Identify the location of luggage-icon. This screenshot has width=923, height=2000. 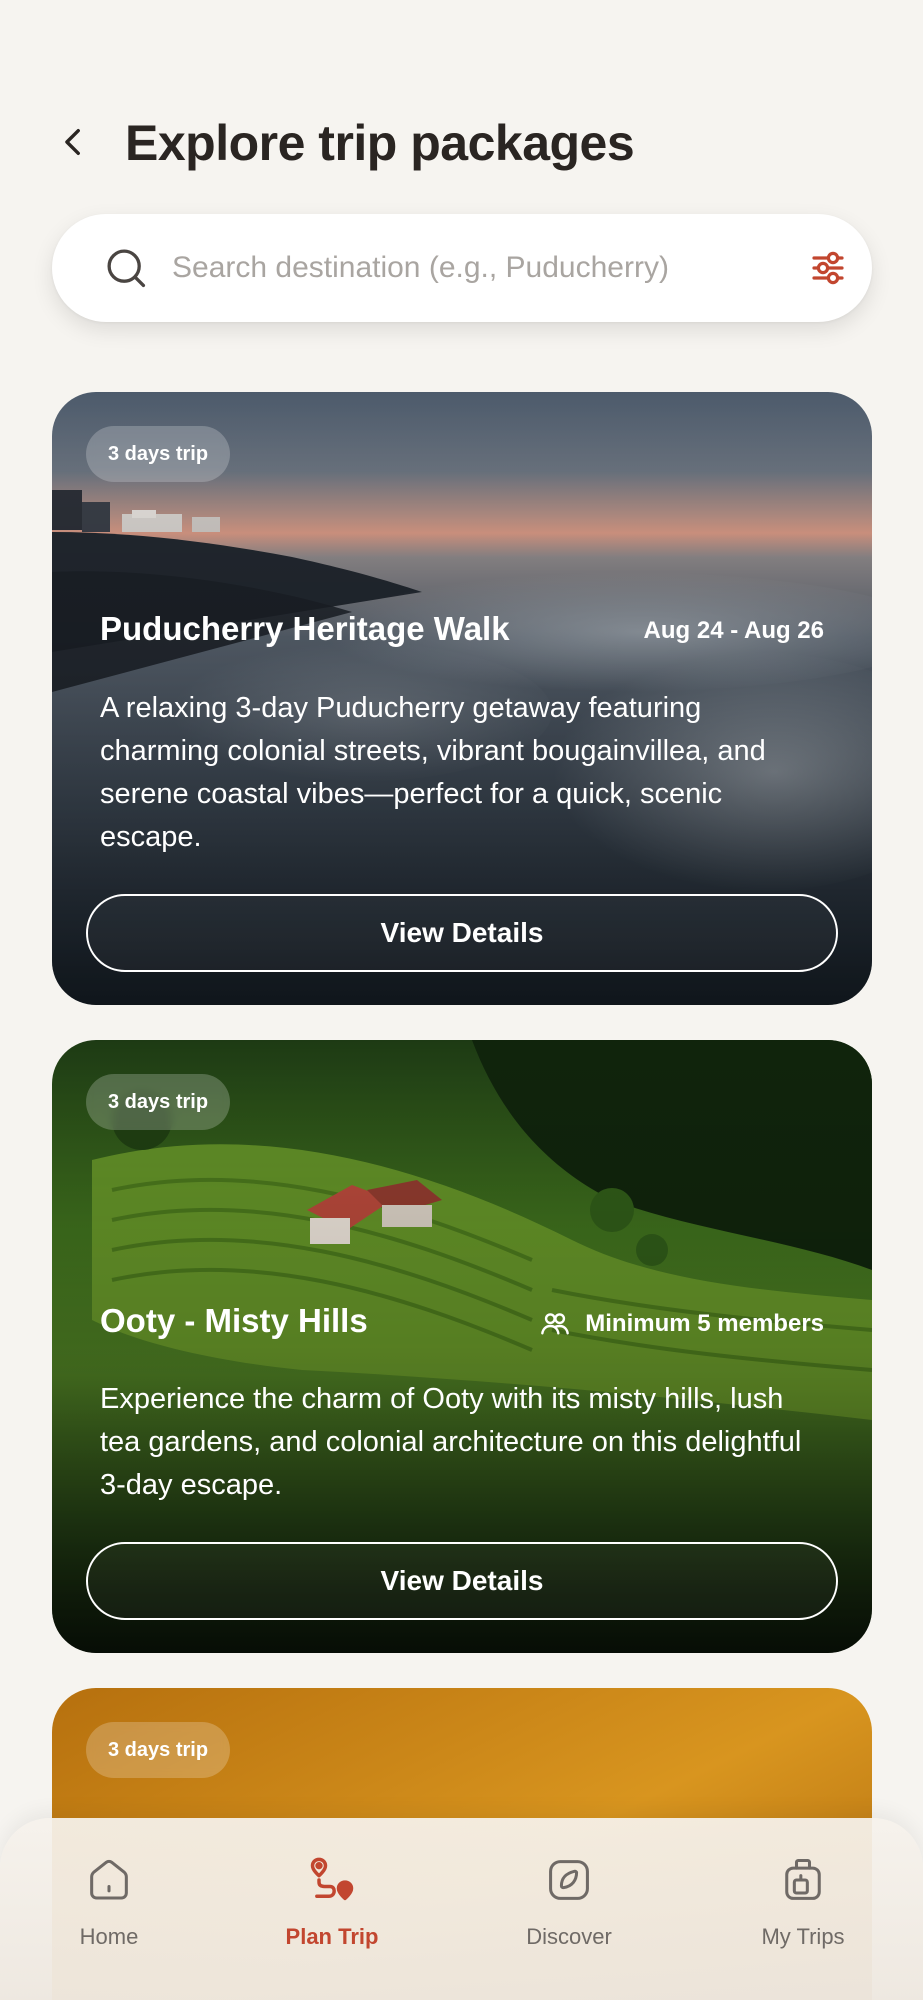
(803, 1879).